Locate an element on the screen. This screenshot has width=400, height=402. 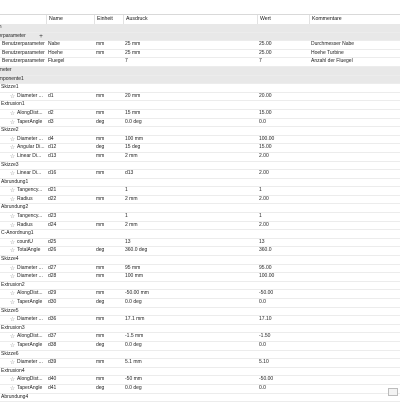
name-cell: d21 is located at coordinates (70, 191).